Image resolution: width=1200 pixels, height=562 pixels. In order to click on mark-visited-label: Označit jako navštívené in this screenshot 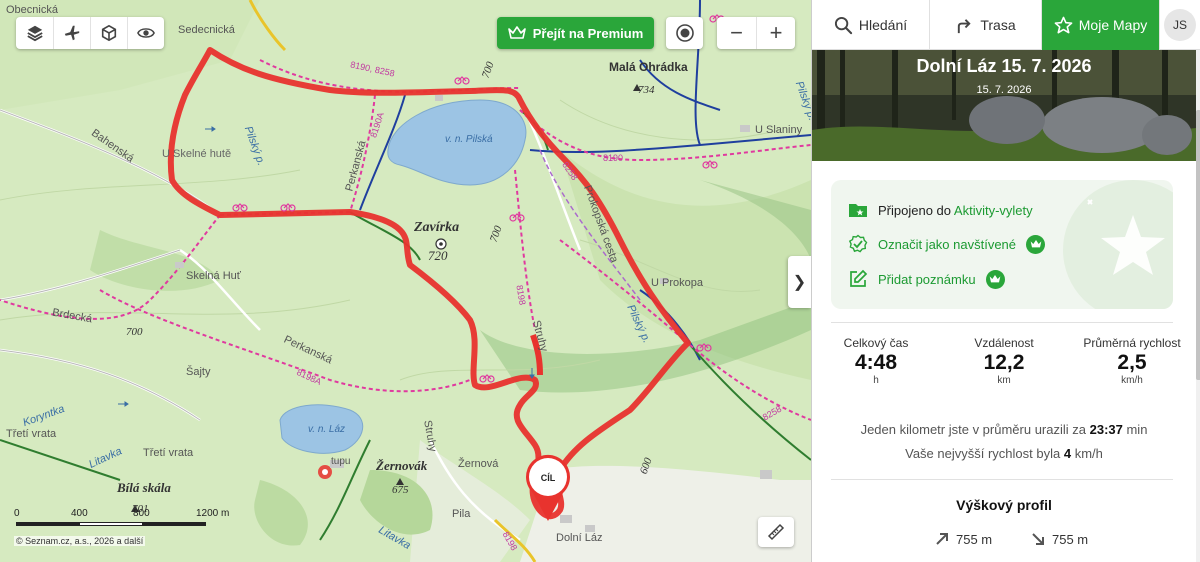, I will do `click(947, 244)`.